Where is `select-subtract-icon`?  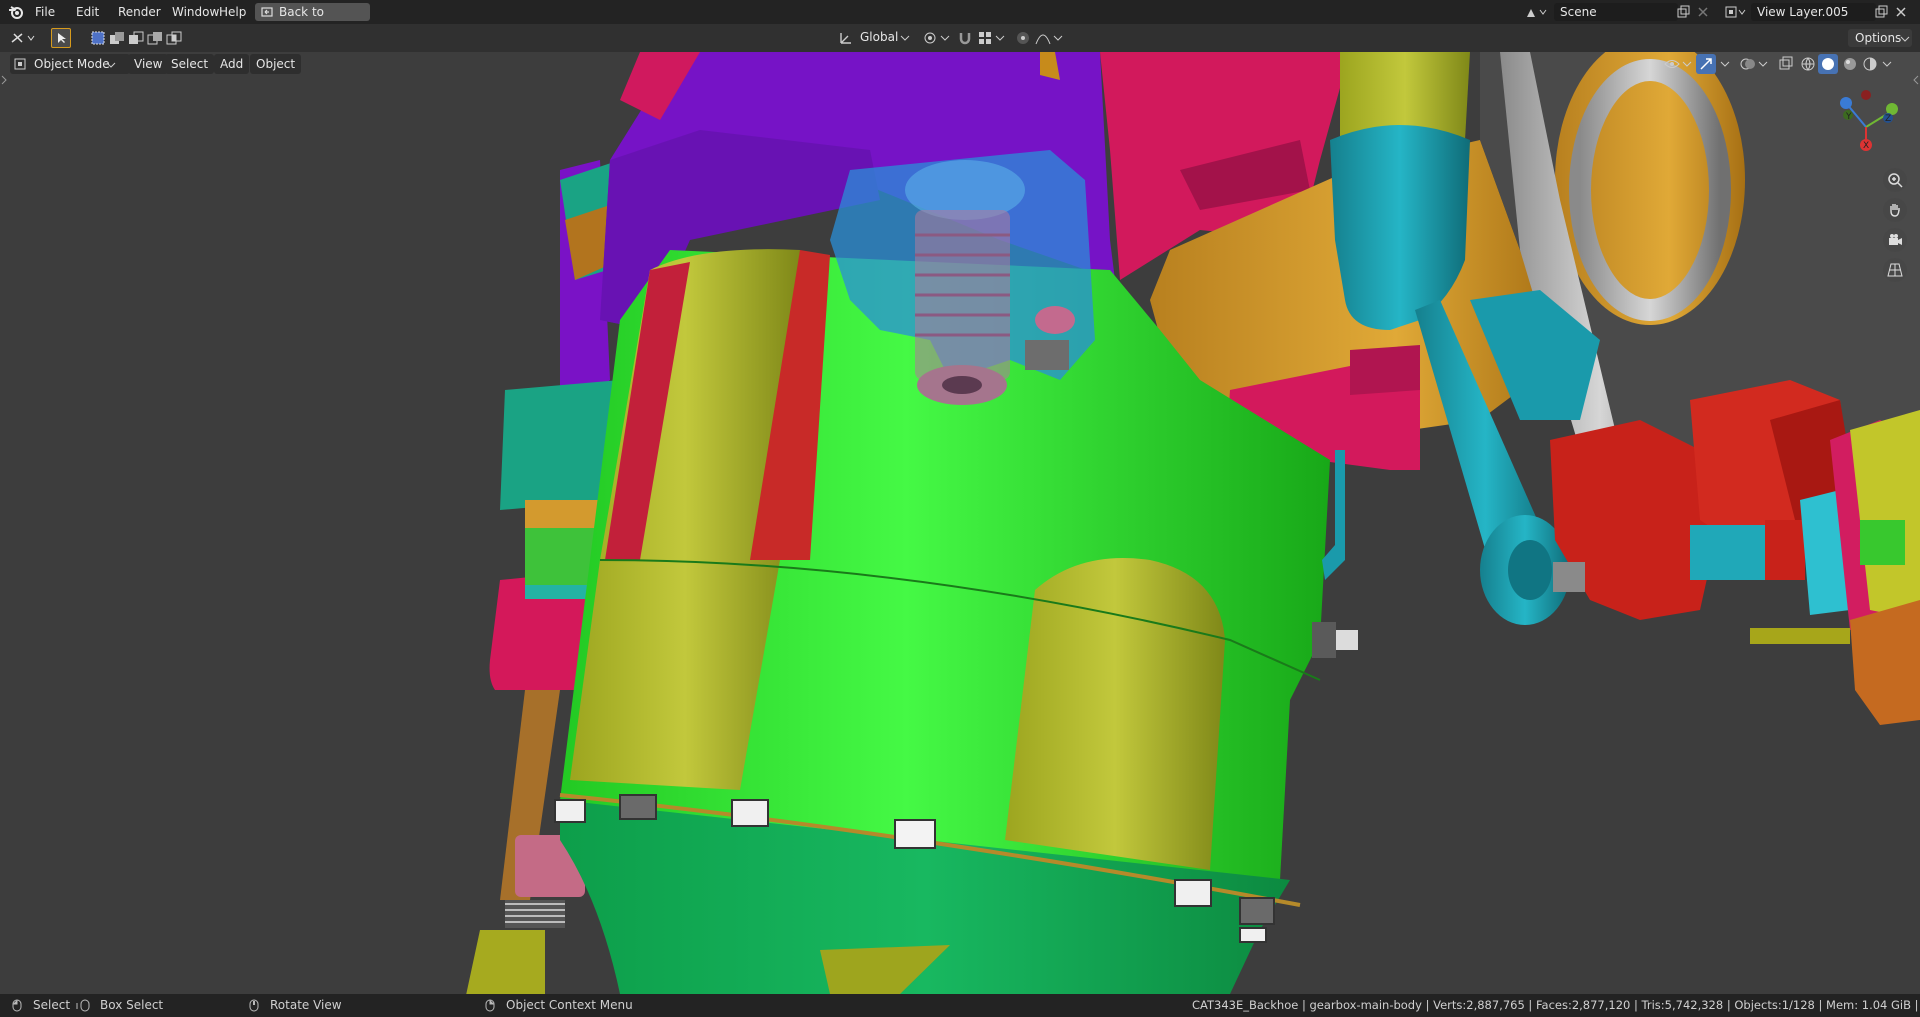
select-subtract-icon is located at coordinates (136, 38).